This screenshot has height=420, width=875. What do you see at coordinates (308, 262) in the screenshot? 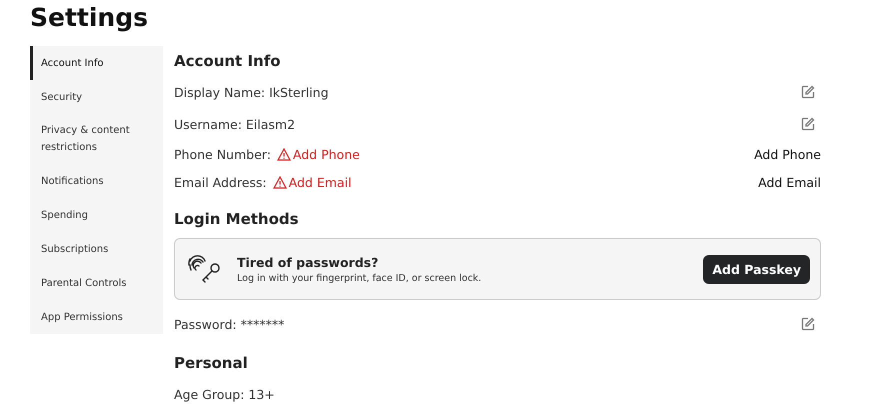
I see `passkey-title: Tired of passwords?` at bounding box center [308, 262].